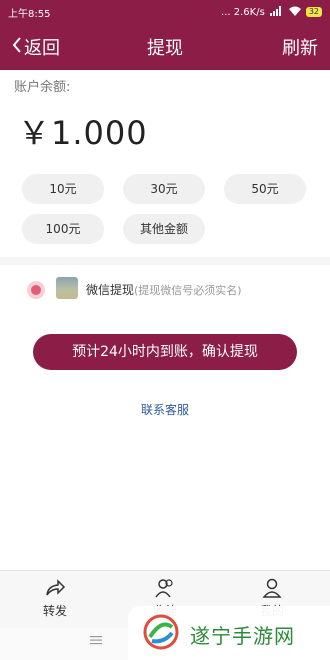  I want to click on back-button: 返回, so click(36, 47).